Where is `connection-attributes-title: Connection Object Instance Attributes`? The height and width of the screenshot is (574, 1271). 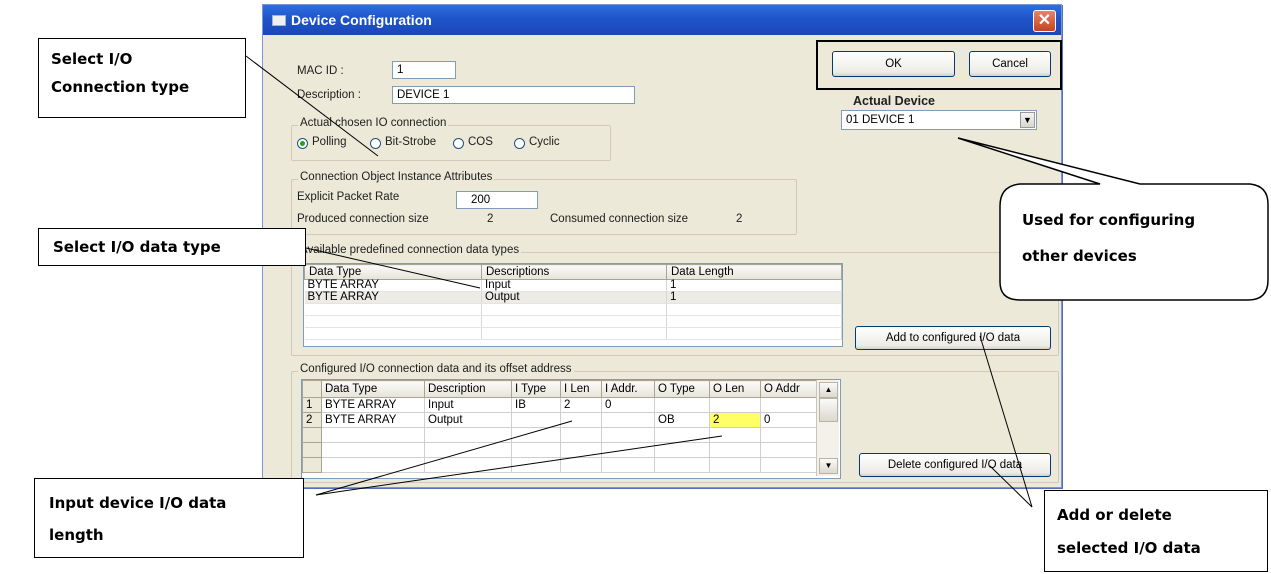
connection-attributes-title: Connection Object Instance Attributes is located at coordinates (396, 177).